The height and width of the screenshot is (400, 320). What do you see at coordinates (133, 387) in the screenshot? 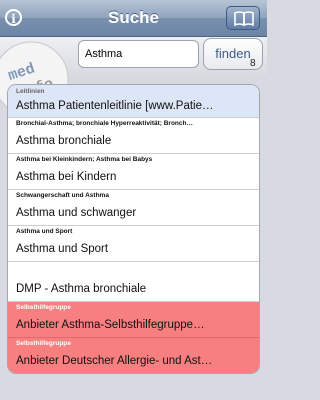
I see `bottom-area` at bounding box center [133, 387].